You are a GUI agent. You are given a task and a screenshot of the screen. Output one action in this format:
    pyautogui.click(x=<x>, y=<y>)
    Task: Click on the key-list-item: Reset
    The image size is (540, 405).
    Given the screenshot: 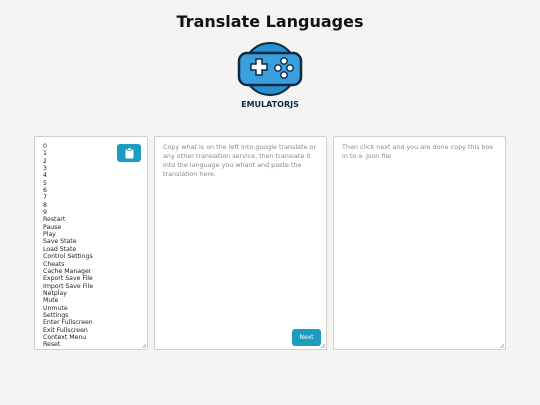 What is the action you would take?
    pyautogui.click(x=52, y=345)
    